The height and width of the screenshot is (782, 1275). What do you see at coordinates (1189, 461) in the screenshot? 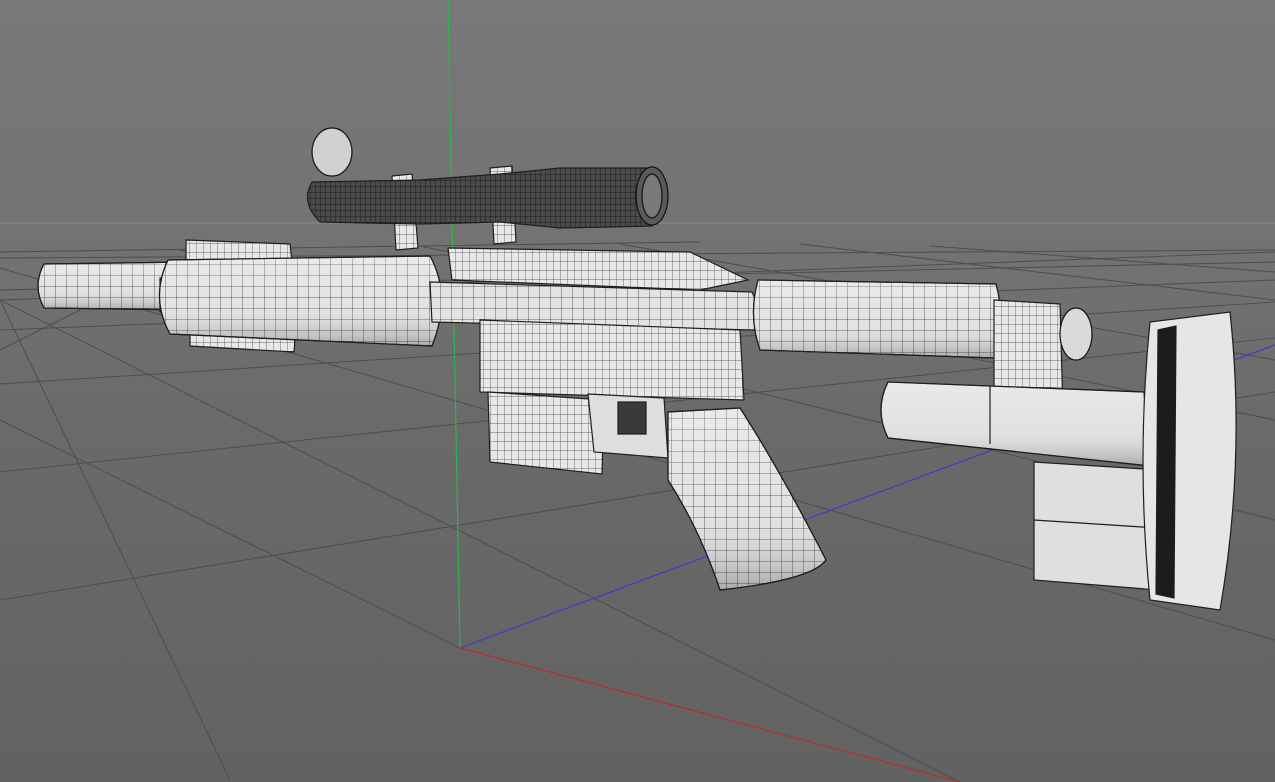
I see `butt-pad` at bounding box center [1189, 461].